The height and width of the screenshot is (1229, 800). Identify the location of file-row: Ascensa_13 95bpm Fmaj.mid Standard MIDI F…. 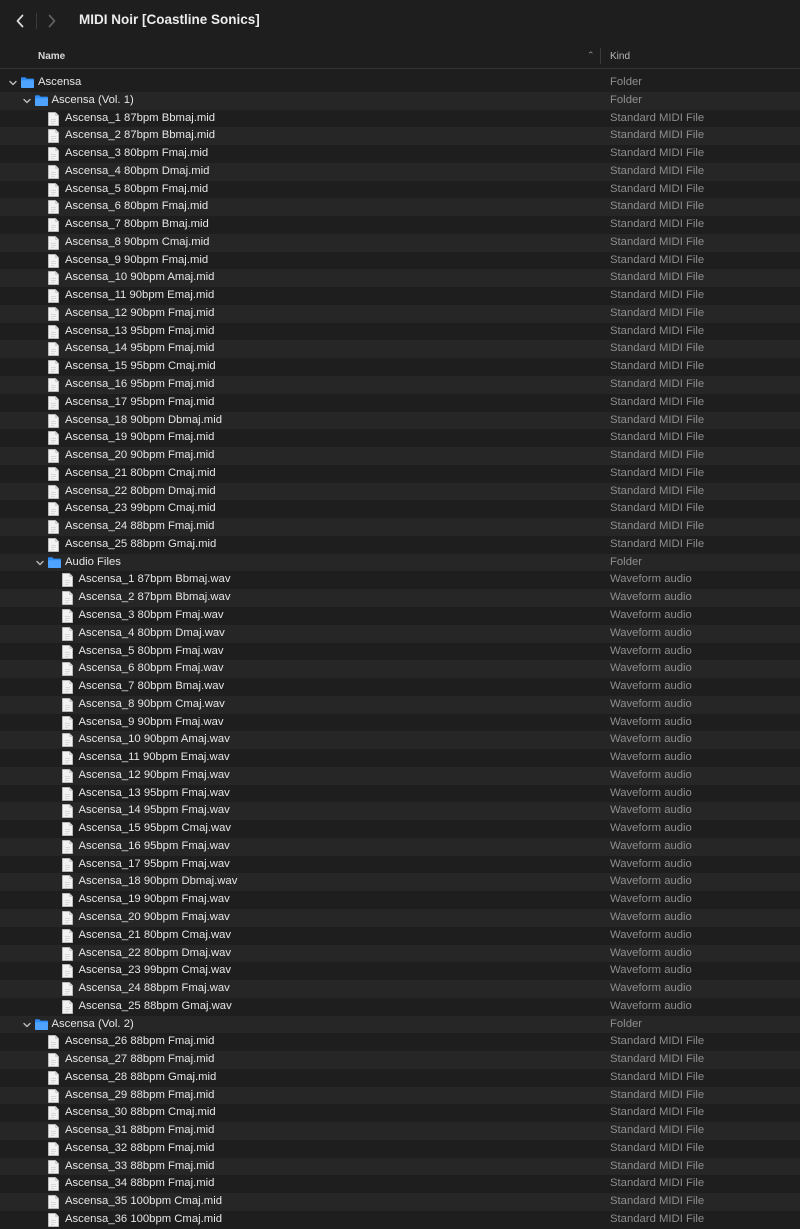
(400, 332).